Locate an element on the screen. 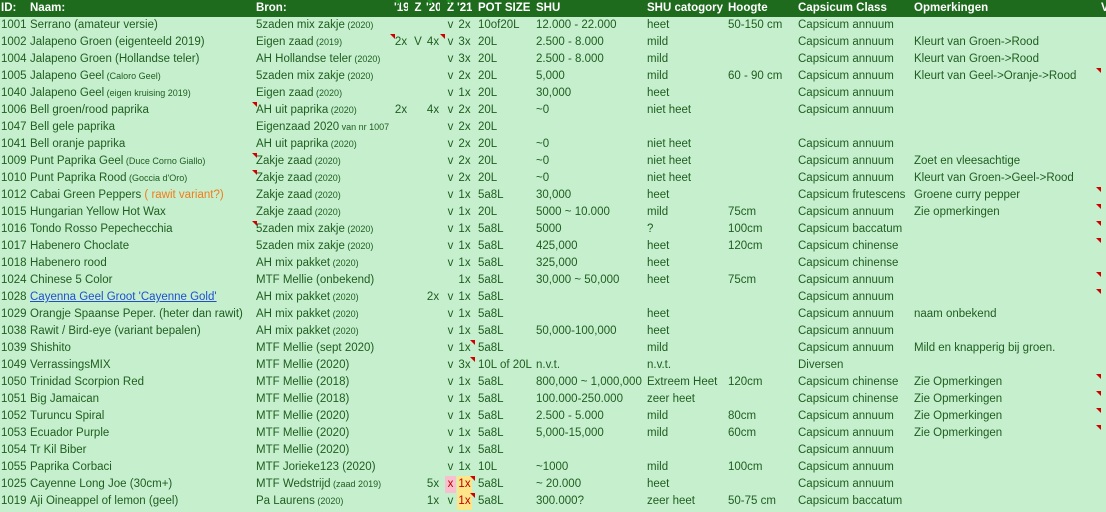 The width and height of the screenshot is (1106, 512). cell-opmerkingen: Kleurt van Geel->Oranje->Rood is located at coordinates (1007, 76).